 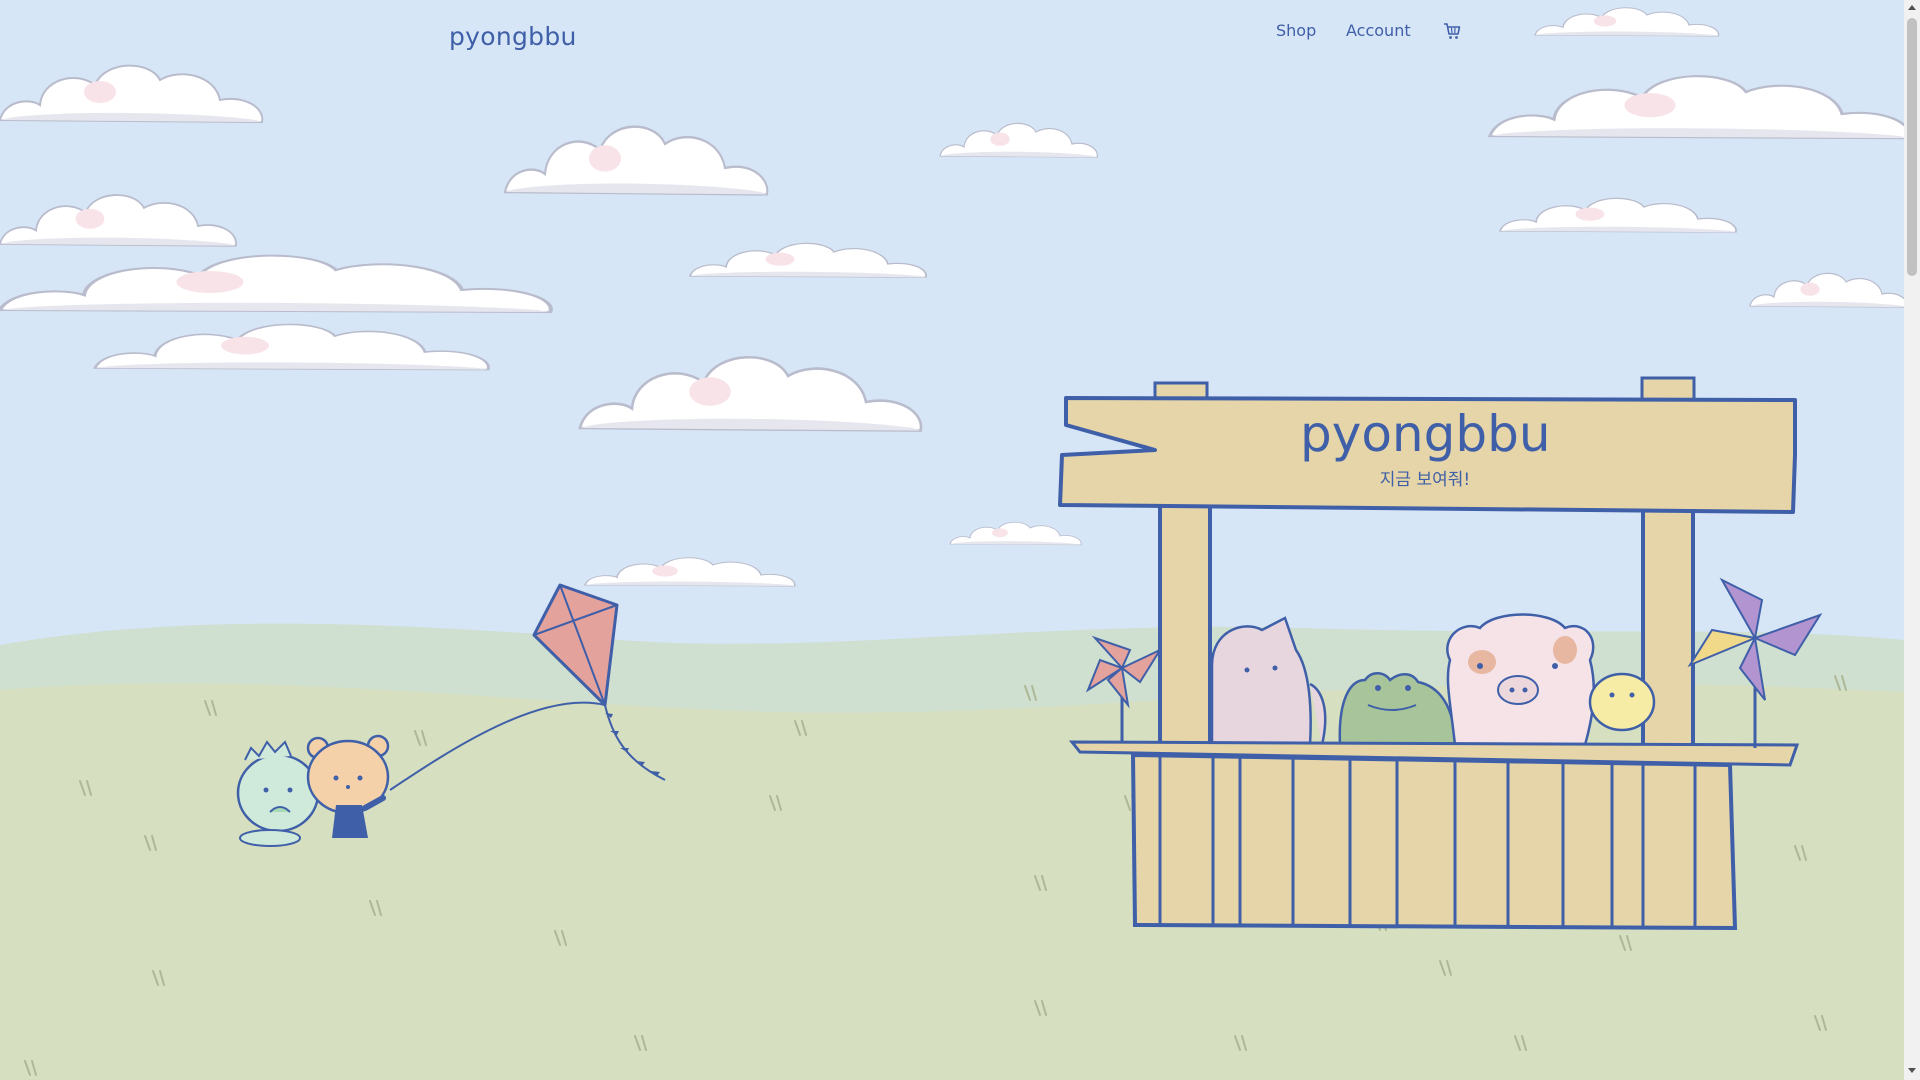 I want to click on cart-icon, so click(x=1452, y=31).